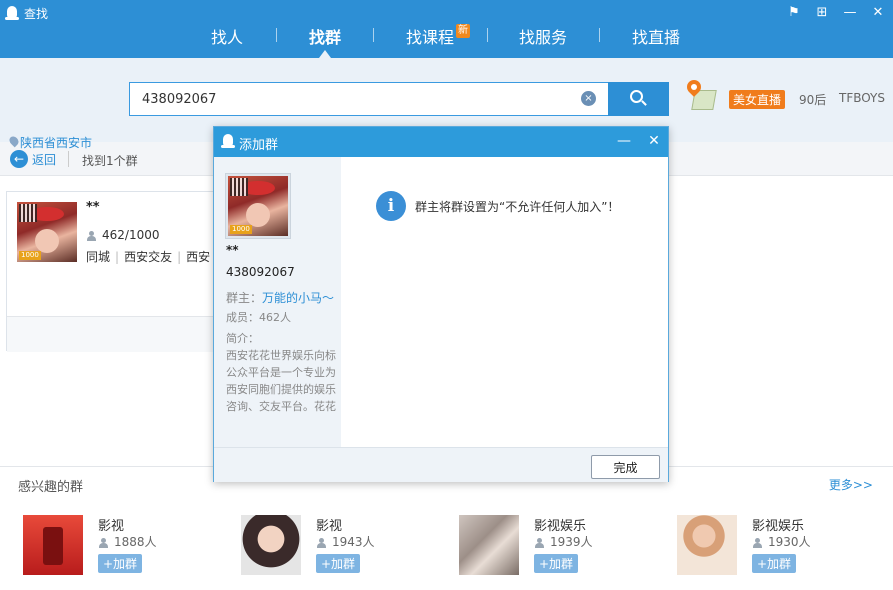  Describe the element at coordinates (98, 257) in the screenshot. I see `group-tag: 同城` at that location.